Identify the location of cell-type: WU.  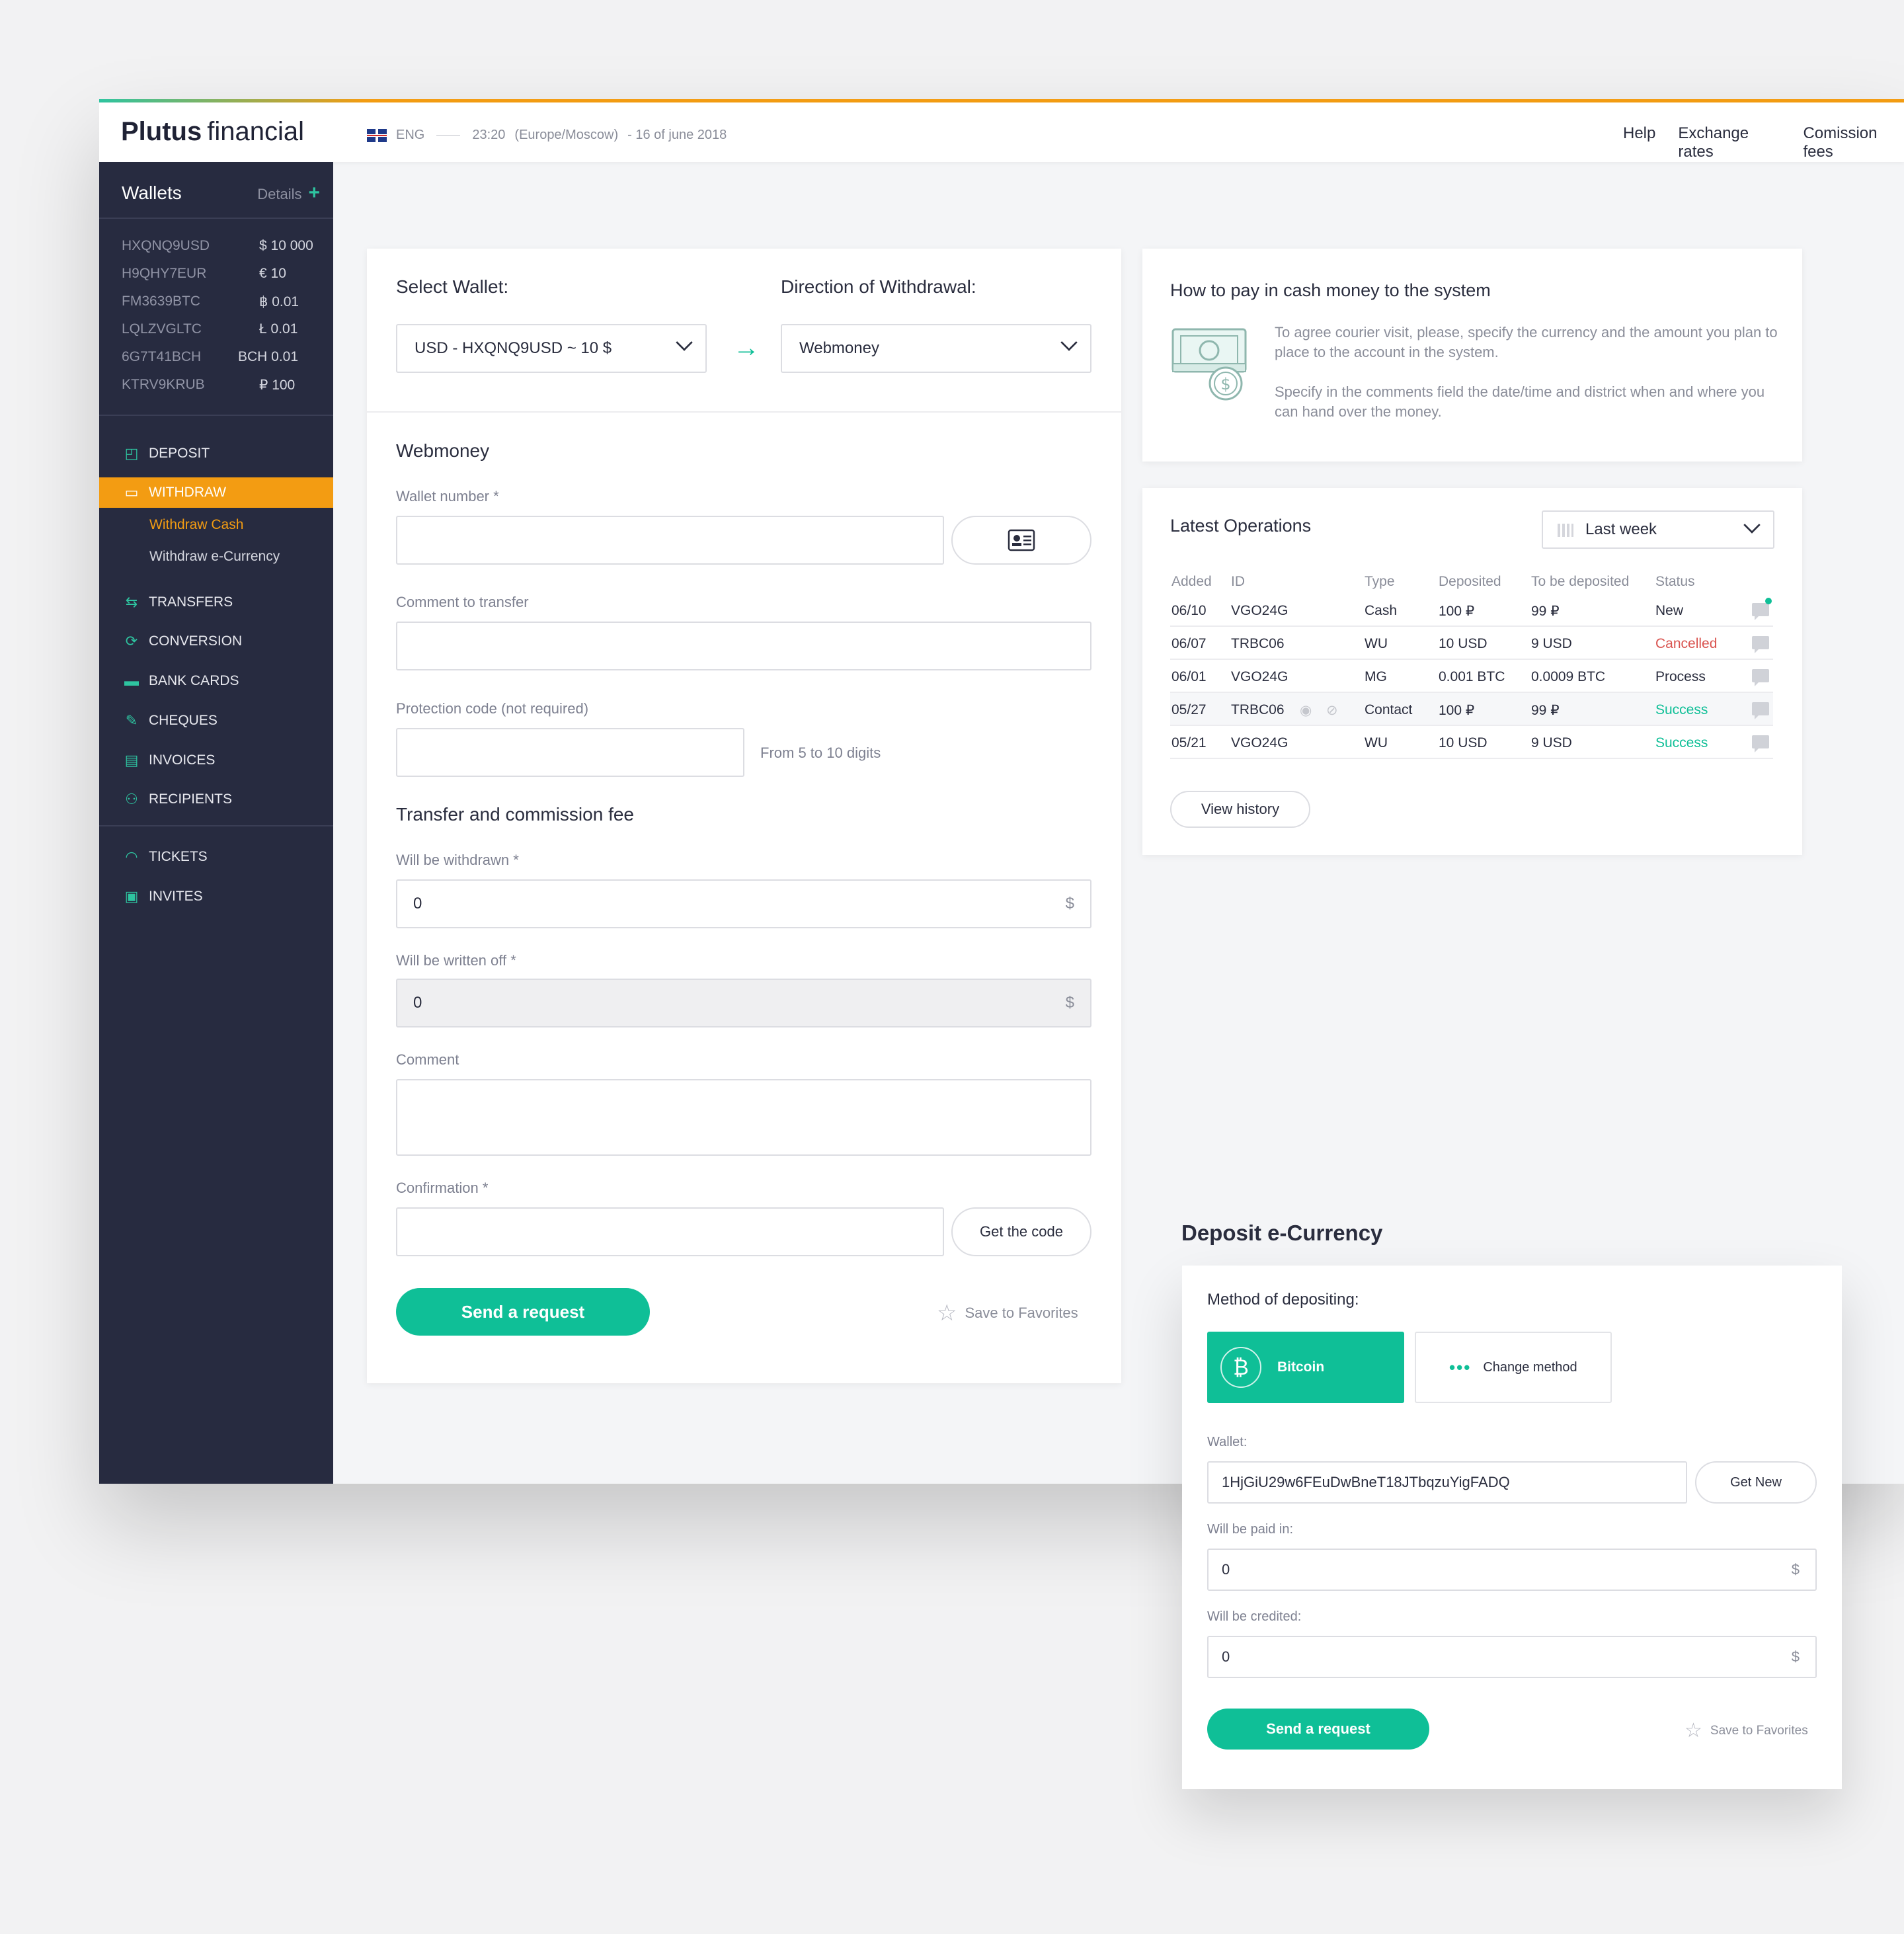
(1376, 643).